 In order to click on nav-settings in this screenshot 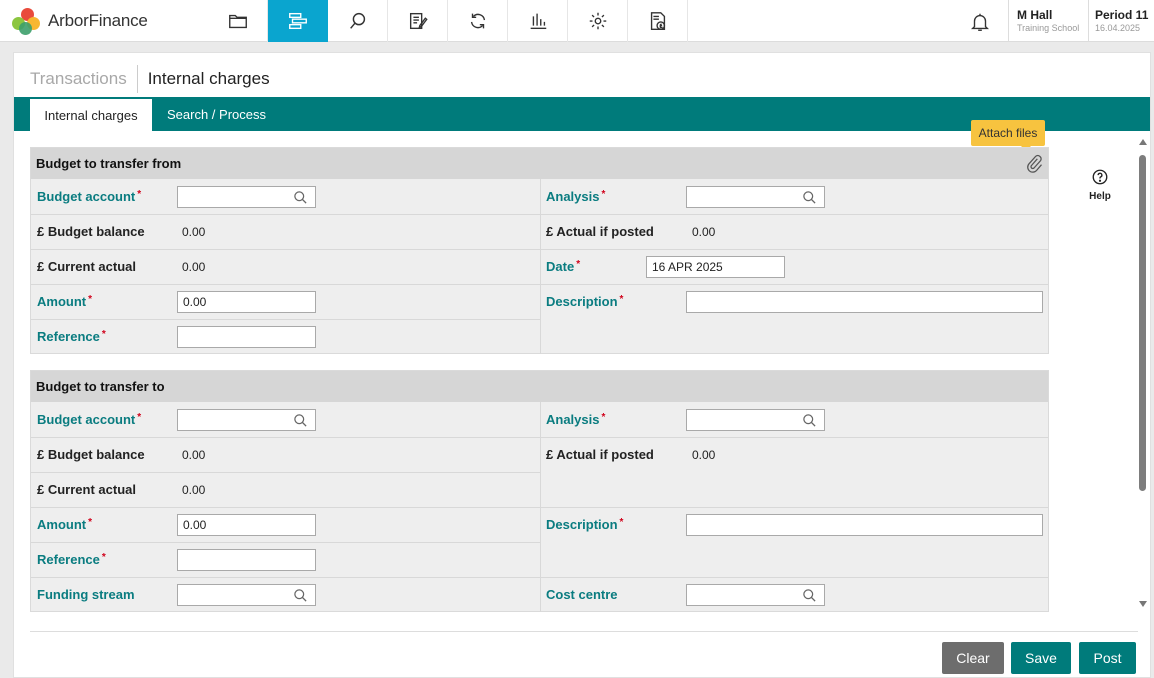, I will do `click(598, 21)`.